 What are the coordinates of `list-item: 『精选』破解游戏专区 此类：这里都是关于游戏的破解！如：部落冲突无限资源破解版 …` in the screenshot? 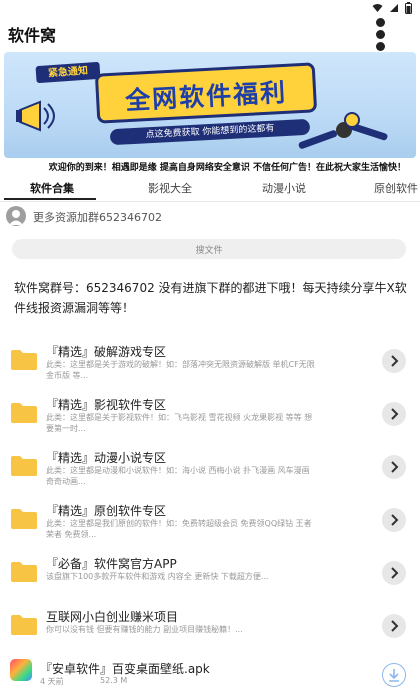 It's located at (210, 366).